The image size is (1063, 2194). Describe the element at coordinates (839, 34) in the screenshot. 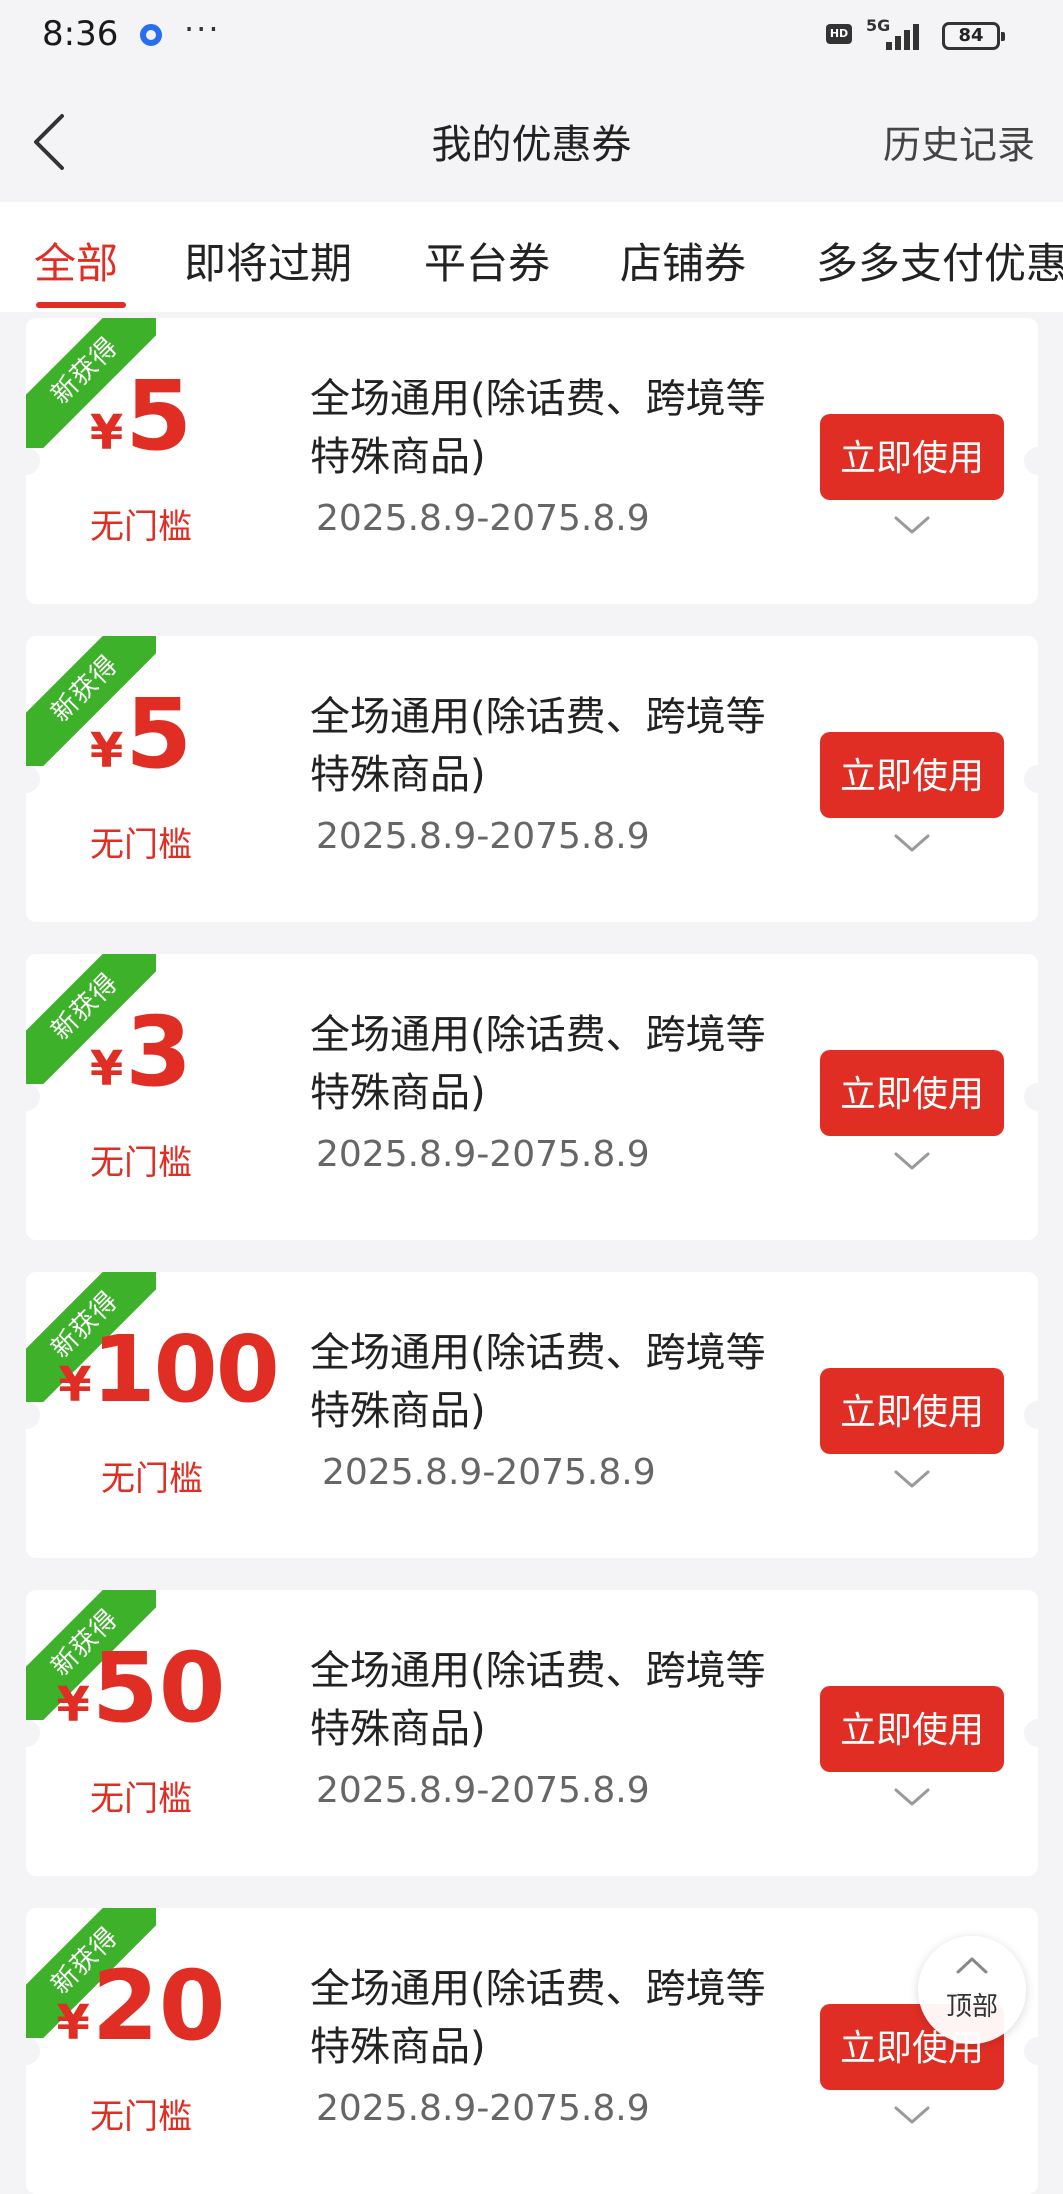

I see `hd-icon: HD` at that location.